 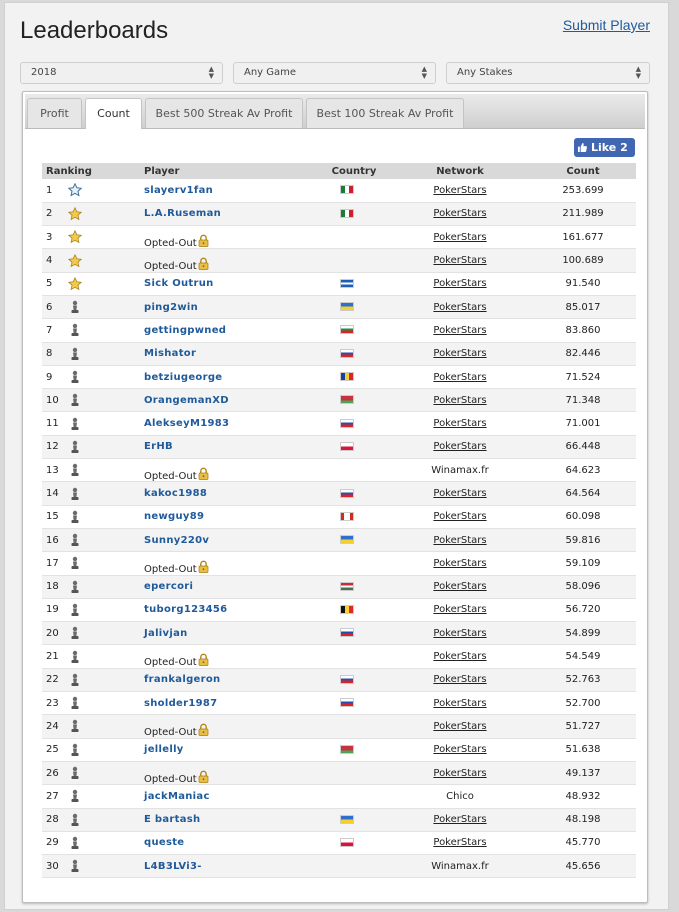 I want to click on player-name-link: newguy89, so click(x=174, y=516).